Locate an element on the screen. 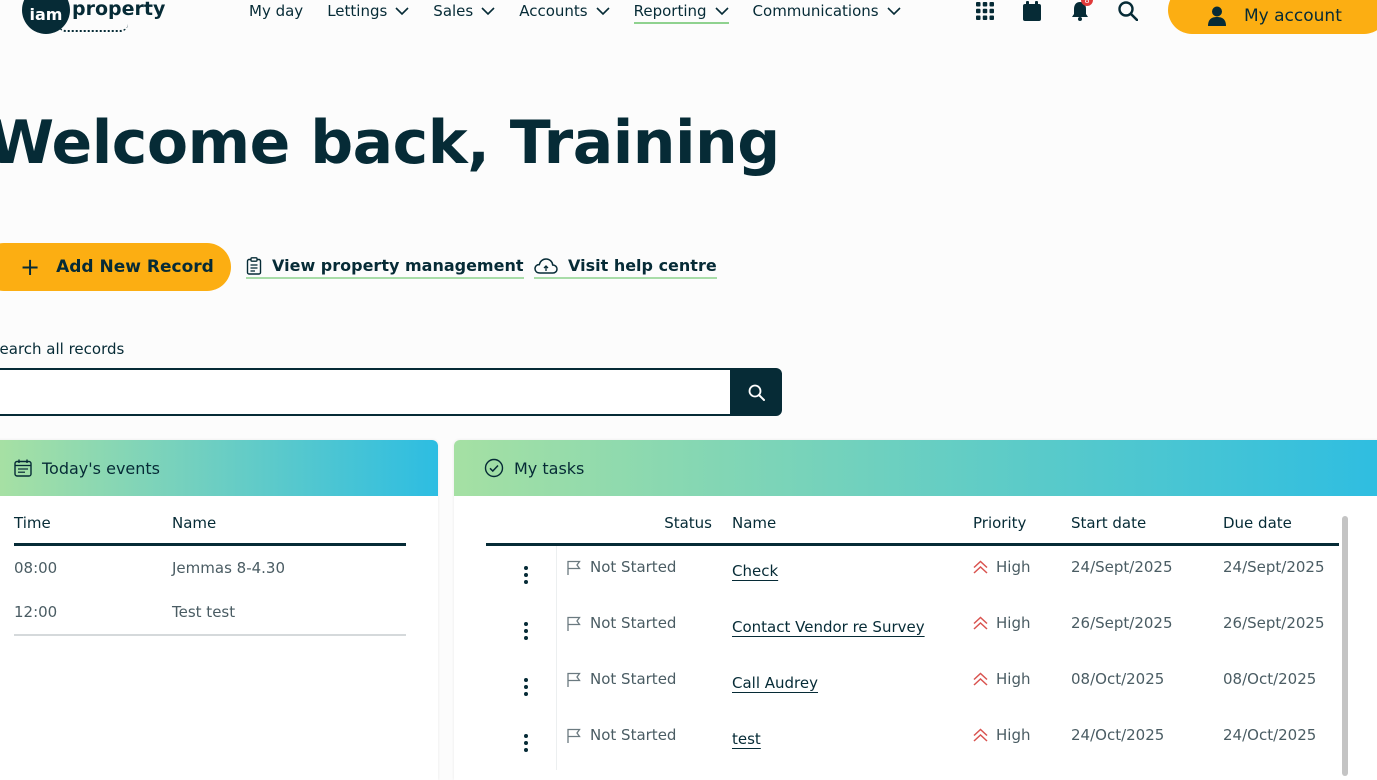 The image size is (1377, 780). visit-help-centre-label: Visit help centre is located at coordinates (642, 265).